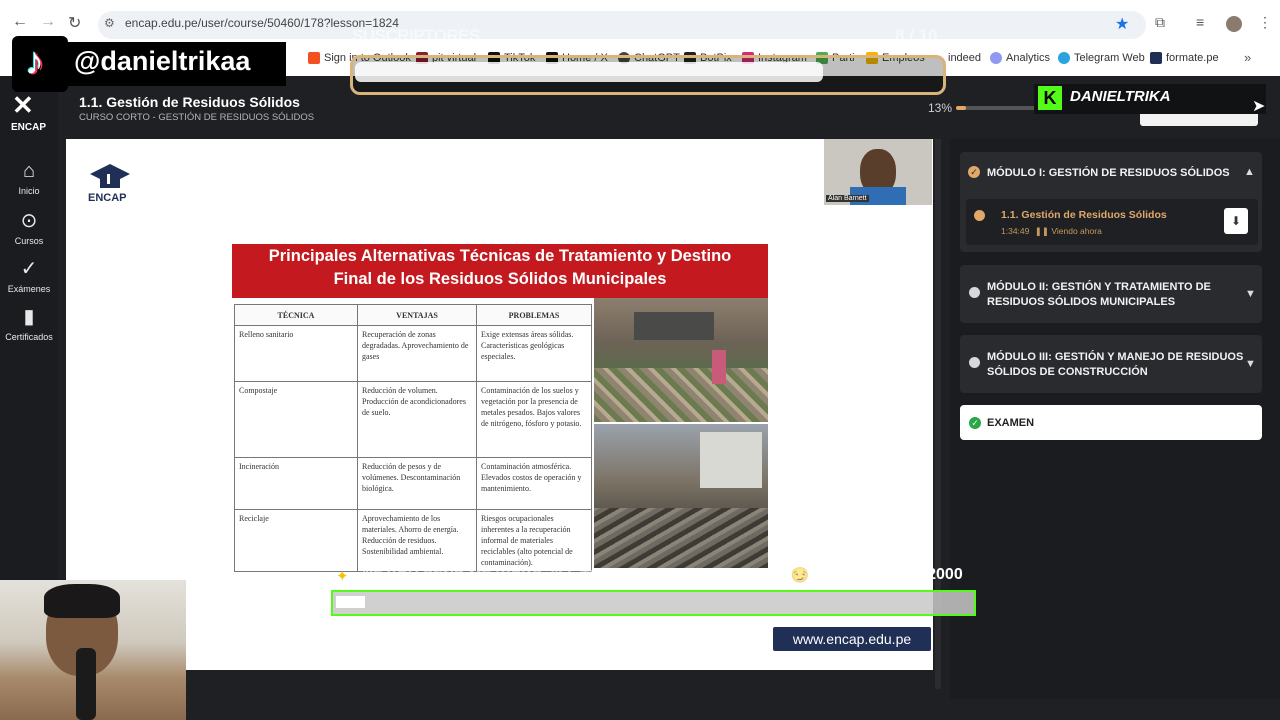 The image size is (1280, 720). I want to click on truck-shape, so click(731, 460).